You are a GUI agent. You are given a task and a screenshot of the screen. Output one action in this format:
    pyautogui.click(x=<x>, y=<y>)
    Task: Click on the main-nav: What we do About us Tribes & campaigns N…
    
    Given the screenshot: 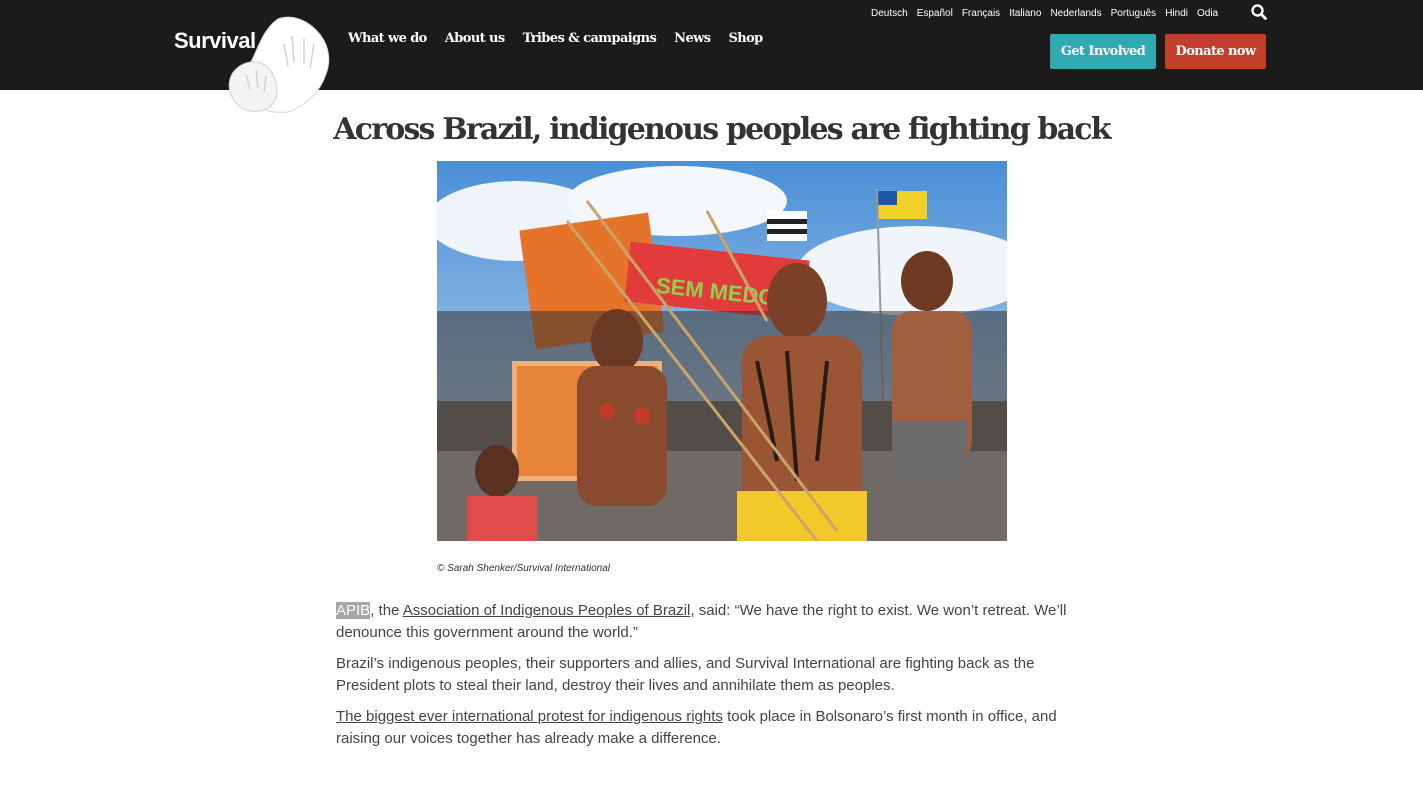 What is the action you would take?
    pyautogui.click(x=555, y=38)
    